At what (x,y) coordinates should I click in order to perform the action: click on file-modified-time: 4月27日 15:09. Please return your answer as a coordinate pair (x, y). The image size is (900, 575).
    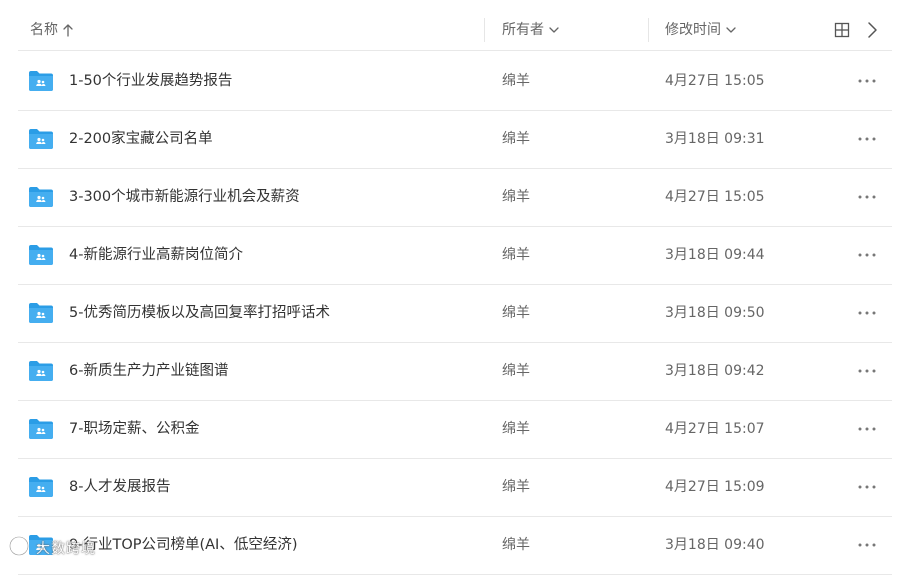
    Looking at the image, I should click on (715, 487).